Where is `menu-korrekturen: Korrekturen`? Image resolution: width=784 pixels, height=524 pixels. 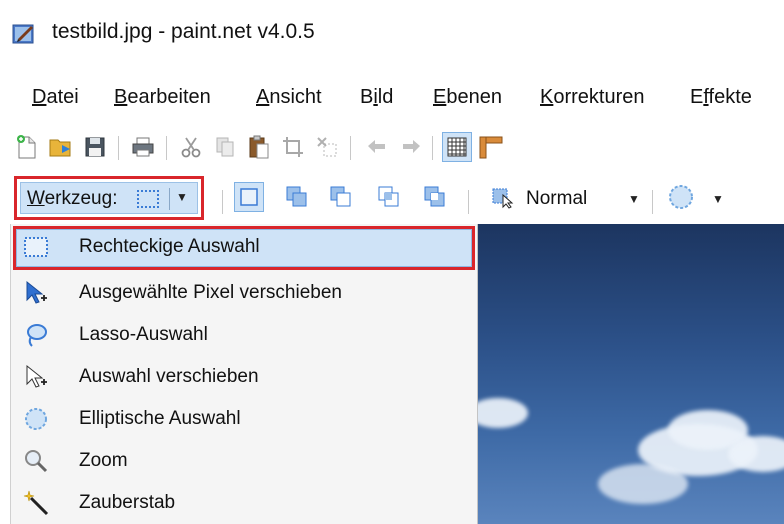
menu-korrekturen: Korrekturen is located at coordinates (592, 97).